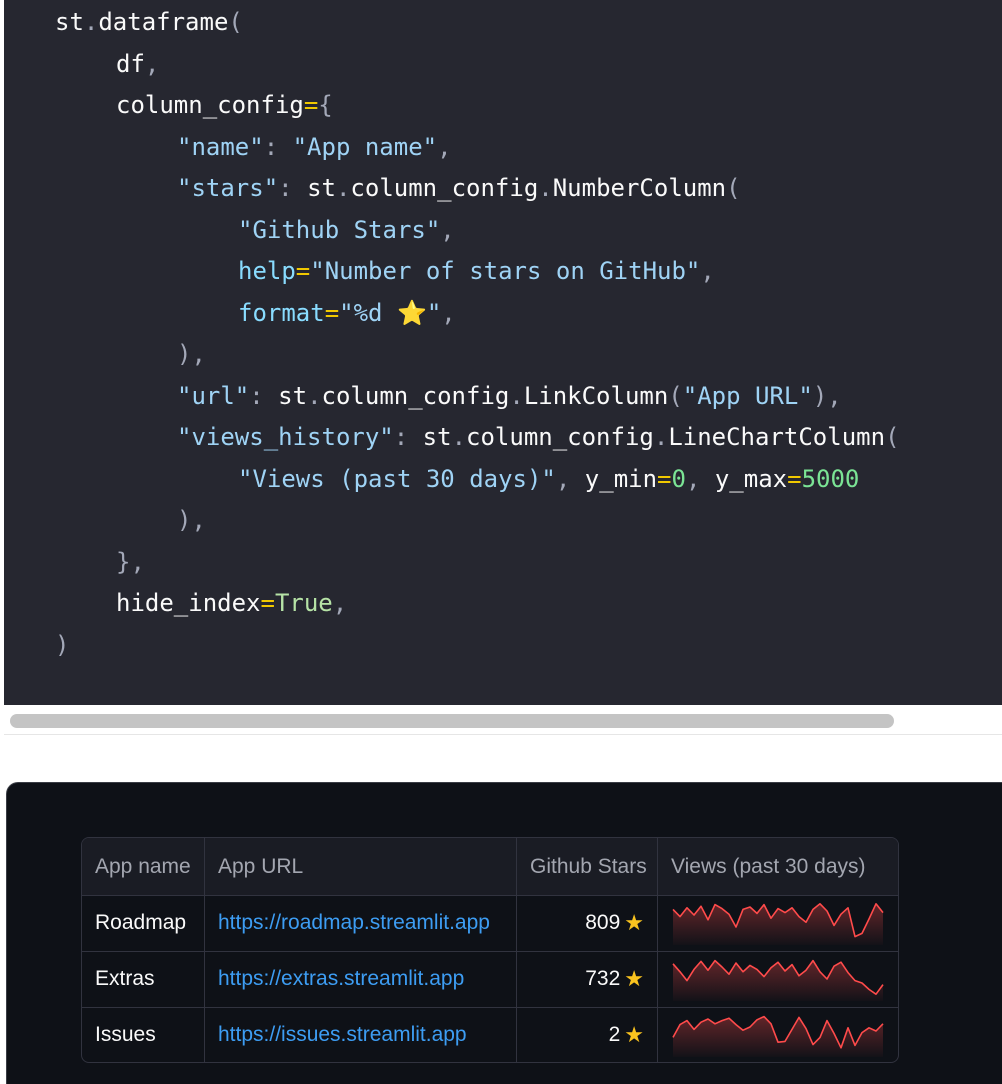 The width and height of the screenshot is (1002, 1084). I want to click on code-line: format="%d ⭐",, so click(347, 313).